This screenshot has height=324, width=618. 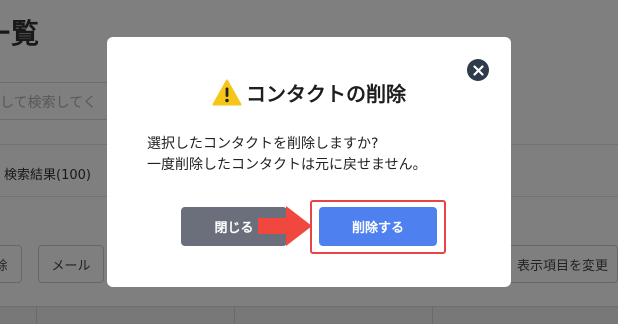 I want to click on dialog-title: コンタクトの削除, so click(x=309, y=92).